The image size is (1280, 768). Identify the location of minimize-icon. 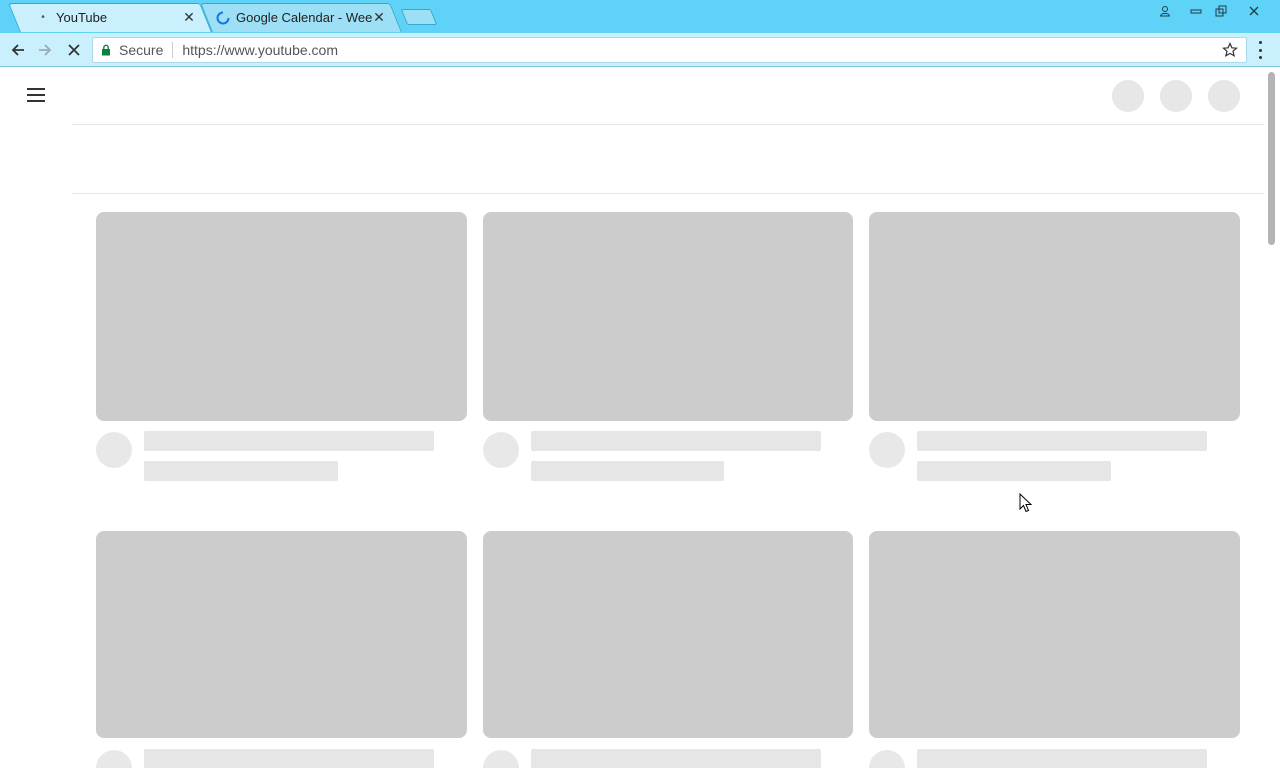
(1196, 11).